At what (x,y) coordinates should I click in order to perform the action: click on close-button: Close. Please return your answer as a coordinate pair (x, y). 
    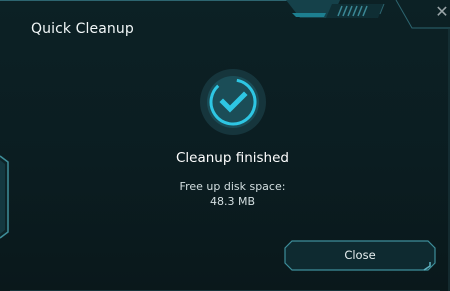
    Looking at the image, I should click on (360, 255).